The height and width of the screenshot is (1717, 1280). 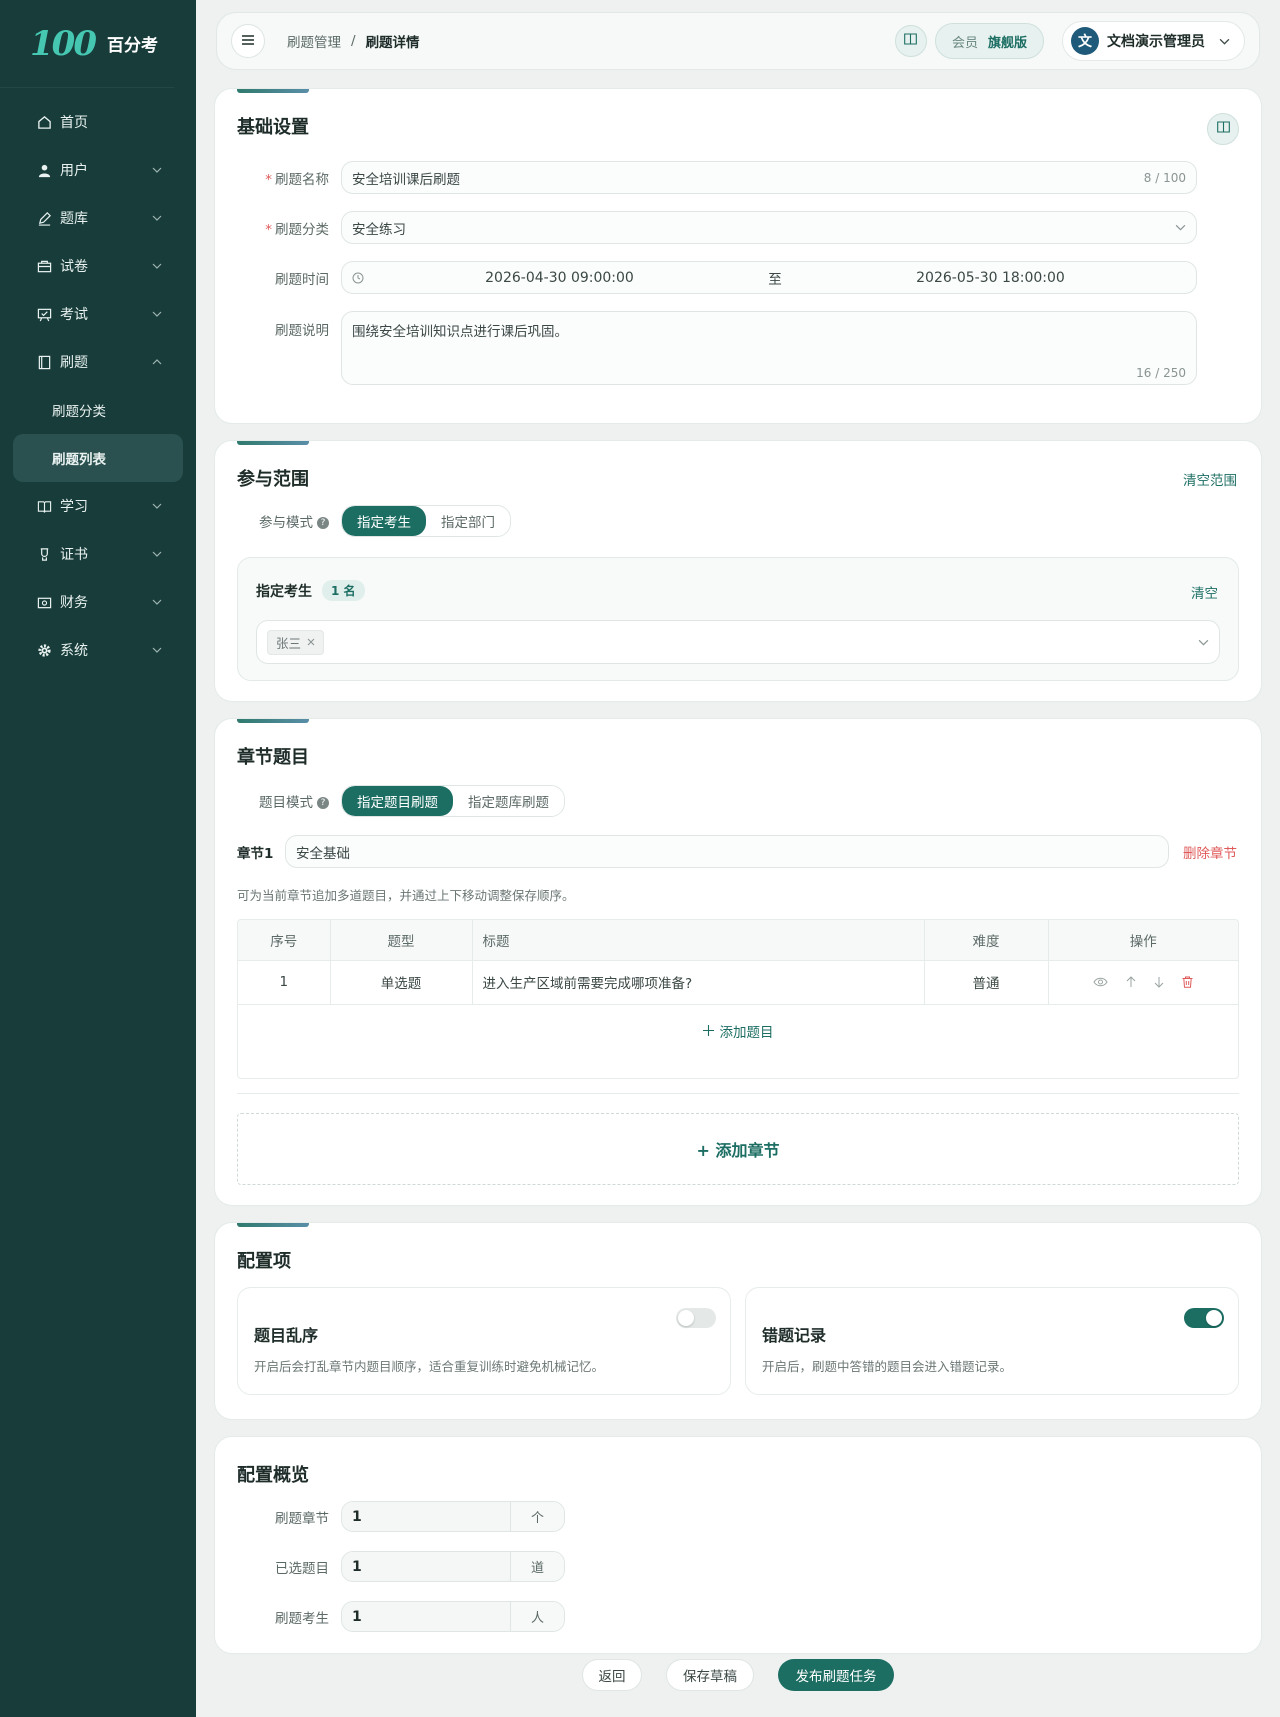 I want to click on clear-students-link: 清空, so click(x=1204, y=592).